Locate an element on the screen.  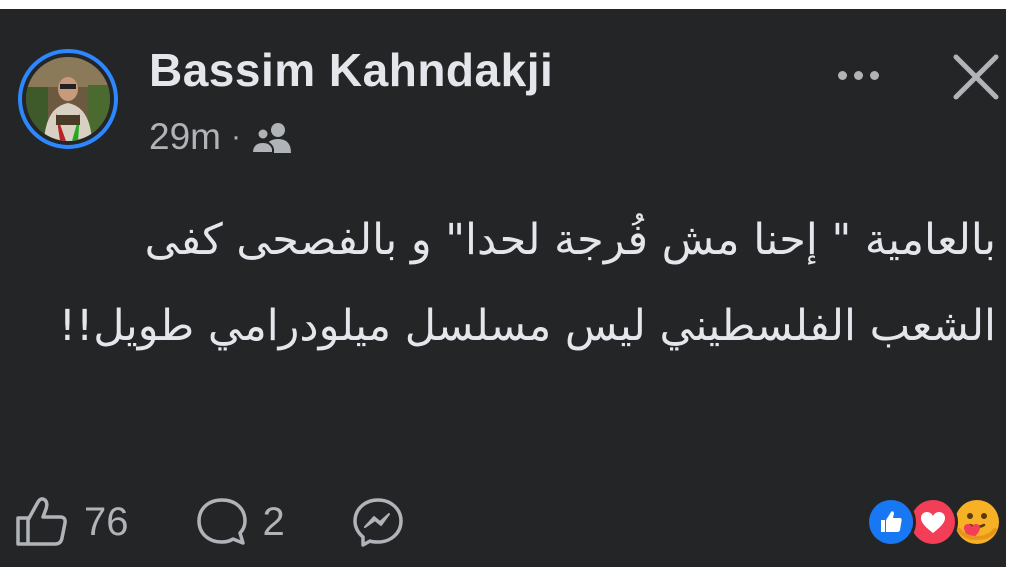
avatar-photo is located at coordinates (68, 99).